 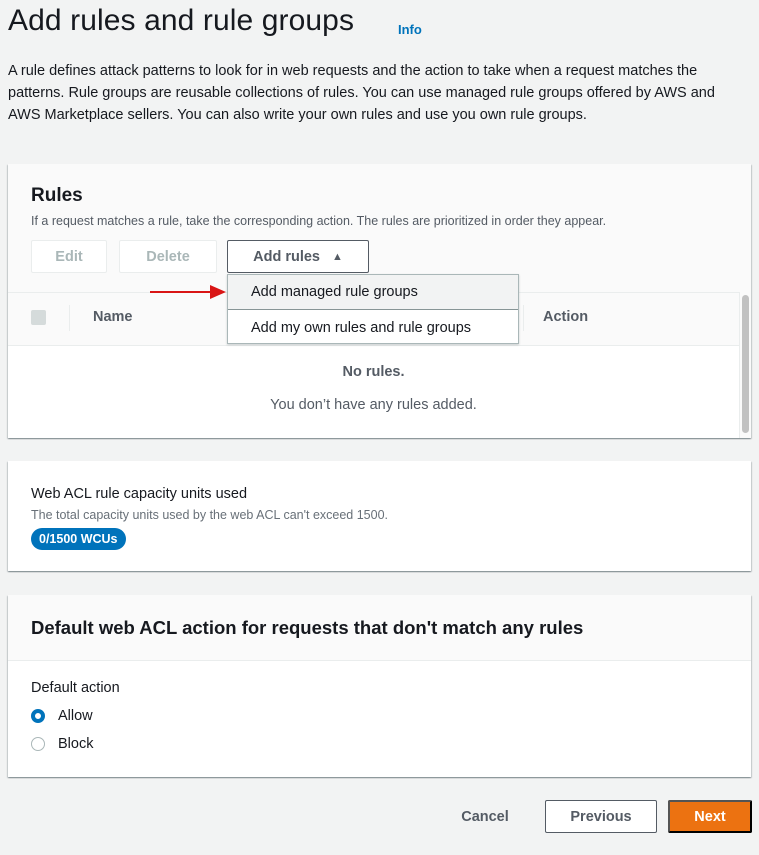 I want to click on radio-allow-control, so click(x=38, y=716).